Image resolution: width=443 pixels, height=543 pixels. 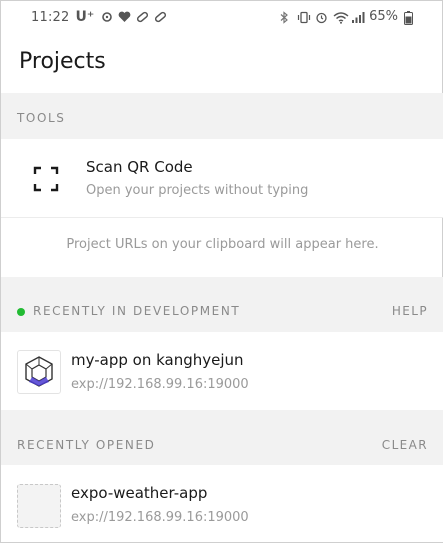 What do you see at coordinates (86, 445) in the screenshot?
I see `opened-section-label: RECENTLY OPENED` at bounding box center [86, 445].